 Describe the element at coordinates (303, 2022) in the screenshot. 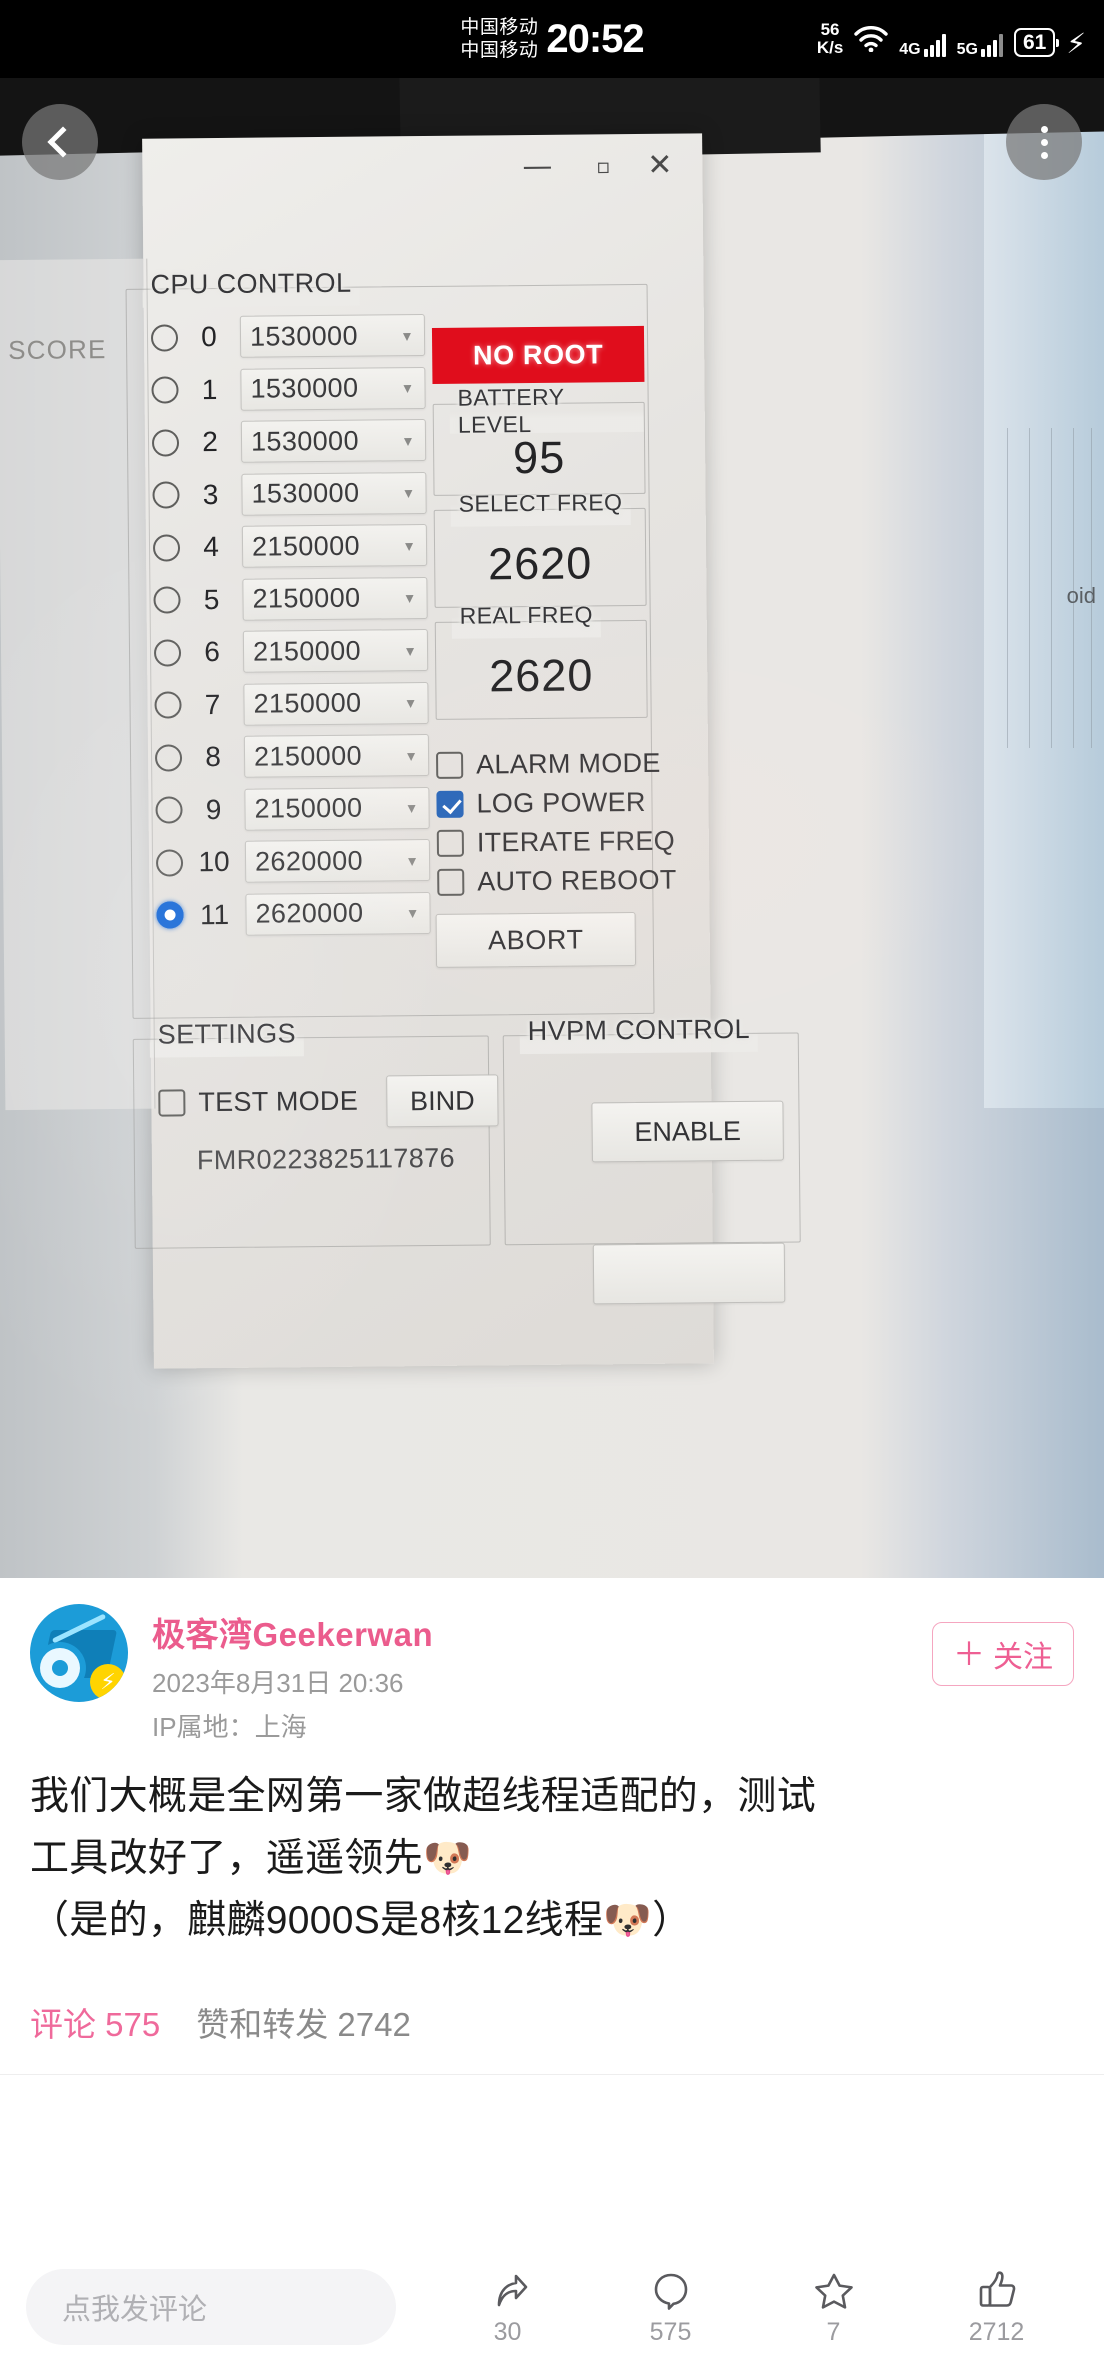

I see `likes-reposts-count-label: 赞和转发 2742` at that location.